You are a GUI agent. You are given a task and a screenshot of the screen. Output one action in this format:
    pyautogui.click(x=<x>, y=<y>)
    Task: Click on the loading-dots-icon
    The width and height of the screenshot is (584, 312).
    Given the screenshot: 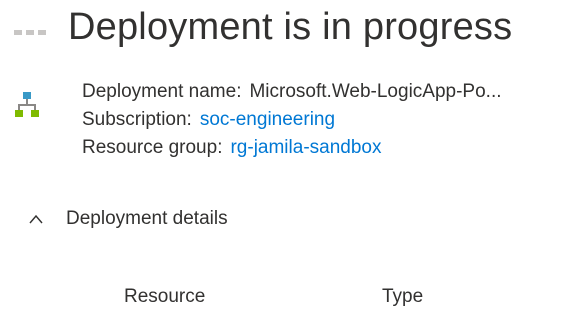 What is the action you would take?
    pyautogui.click(x=30, y=32)
    